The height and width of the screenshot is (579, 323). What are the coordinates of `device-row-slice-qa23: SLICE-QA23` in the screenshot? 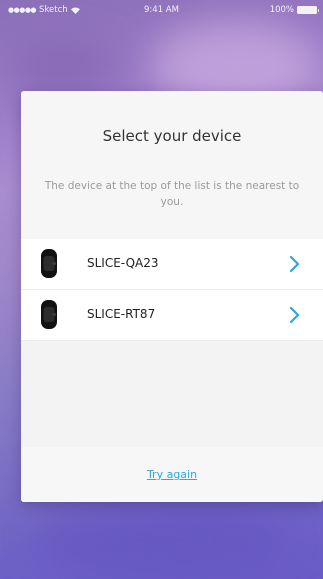 It's located at (172, 264).